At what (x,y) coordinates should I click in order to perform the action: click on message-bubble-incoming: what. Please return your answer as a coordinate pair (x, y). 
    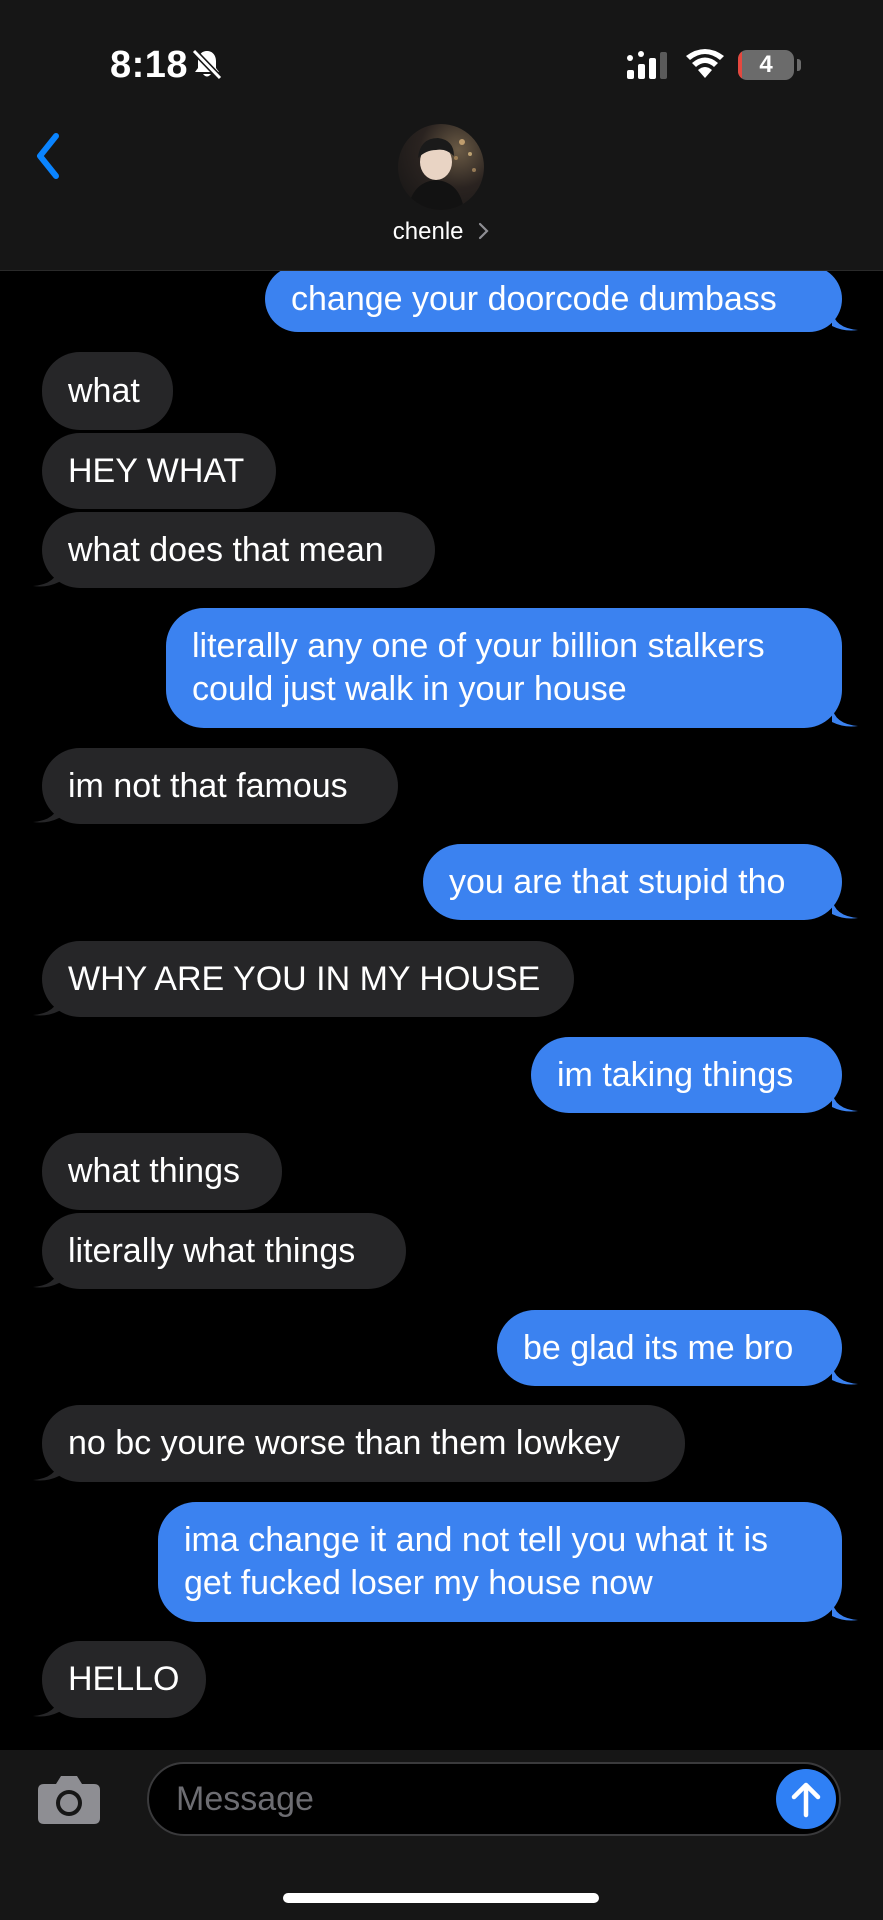
    Looking at the image, I should click on (107, 391).